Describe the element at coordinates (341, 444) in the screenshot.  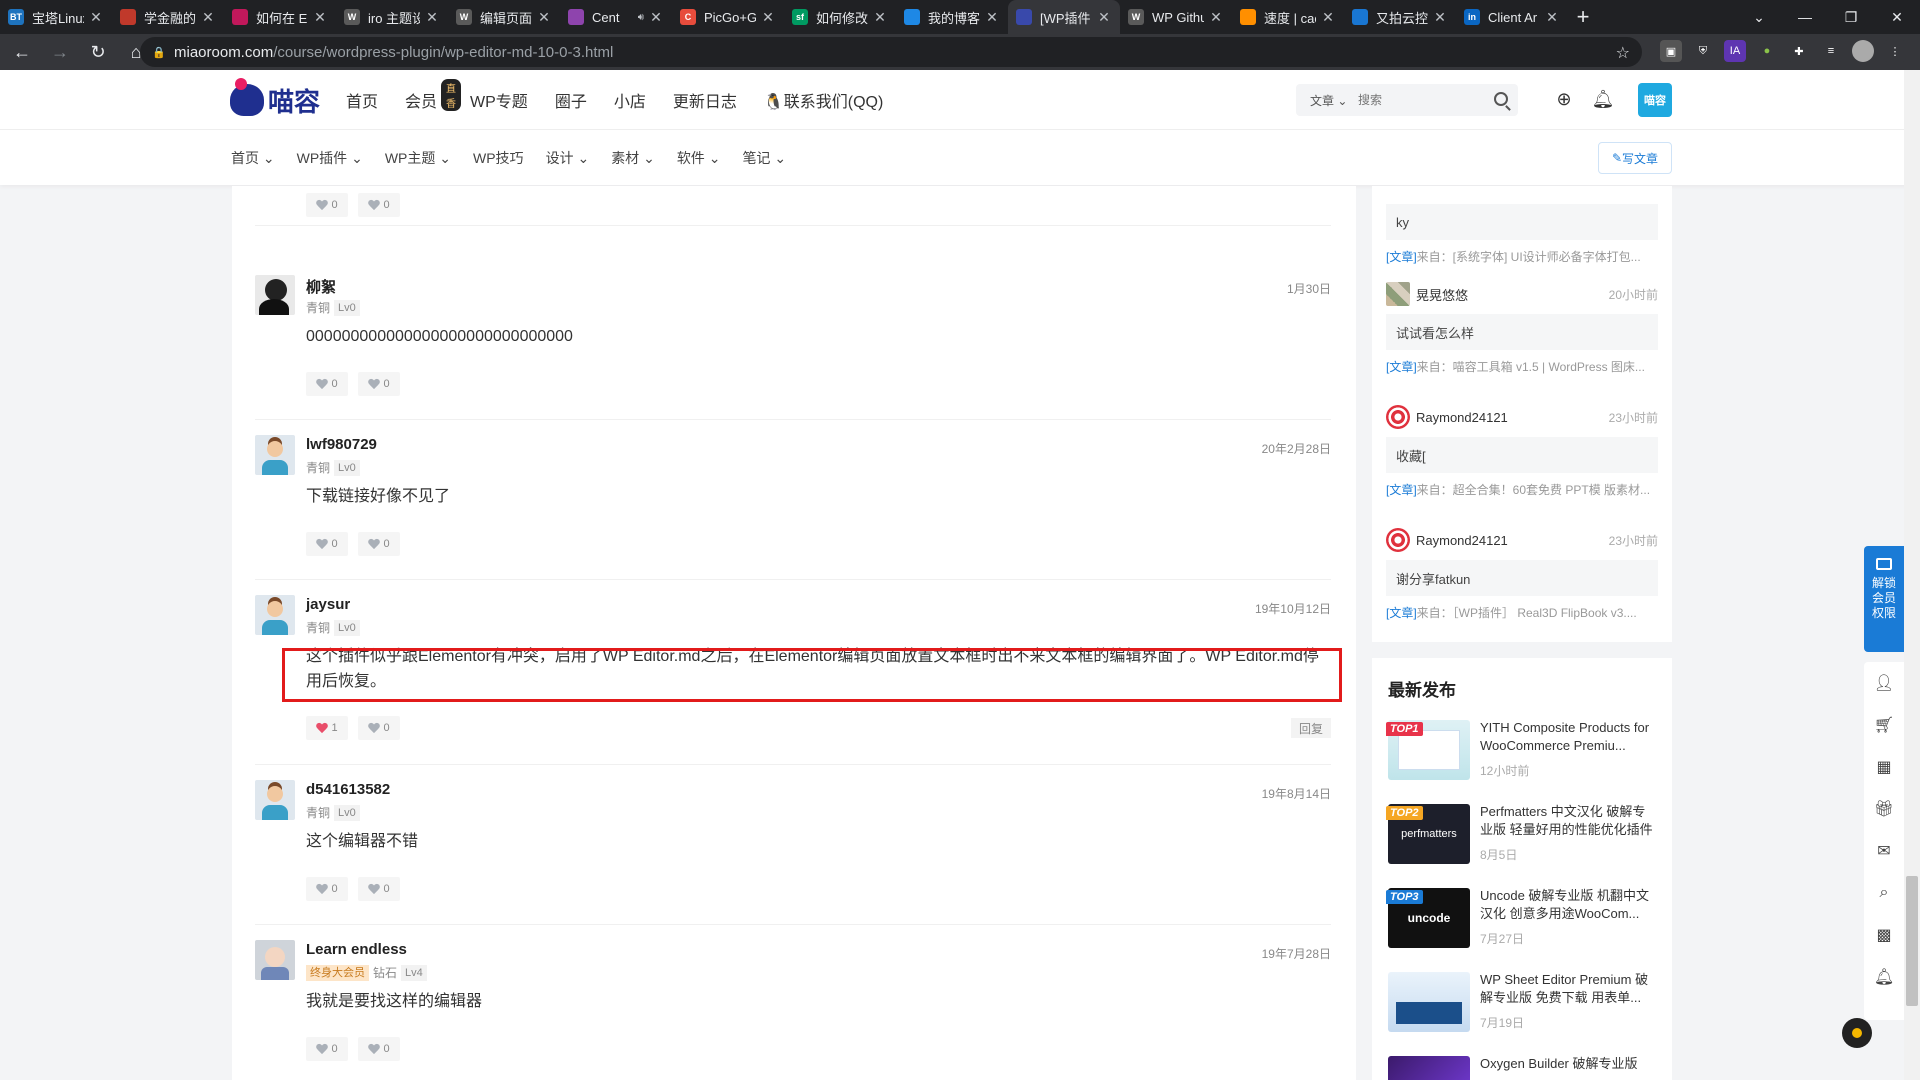
I see `commenter-name: lwf980729` at that location.